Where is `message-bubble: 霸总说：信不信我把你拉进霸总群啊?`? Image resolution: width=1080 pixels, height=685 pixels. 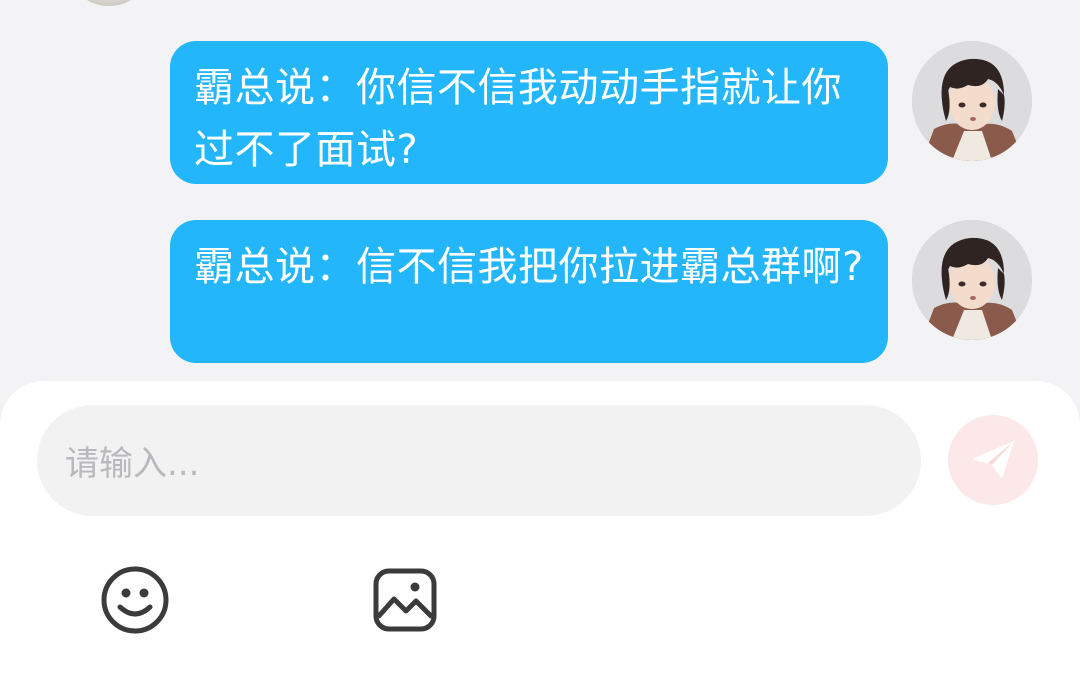
message-bubble: 霸总说：信不信我把你拉进霸总群啊? is located at coordinates (529, 291).